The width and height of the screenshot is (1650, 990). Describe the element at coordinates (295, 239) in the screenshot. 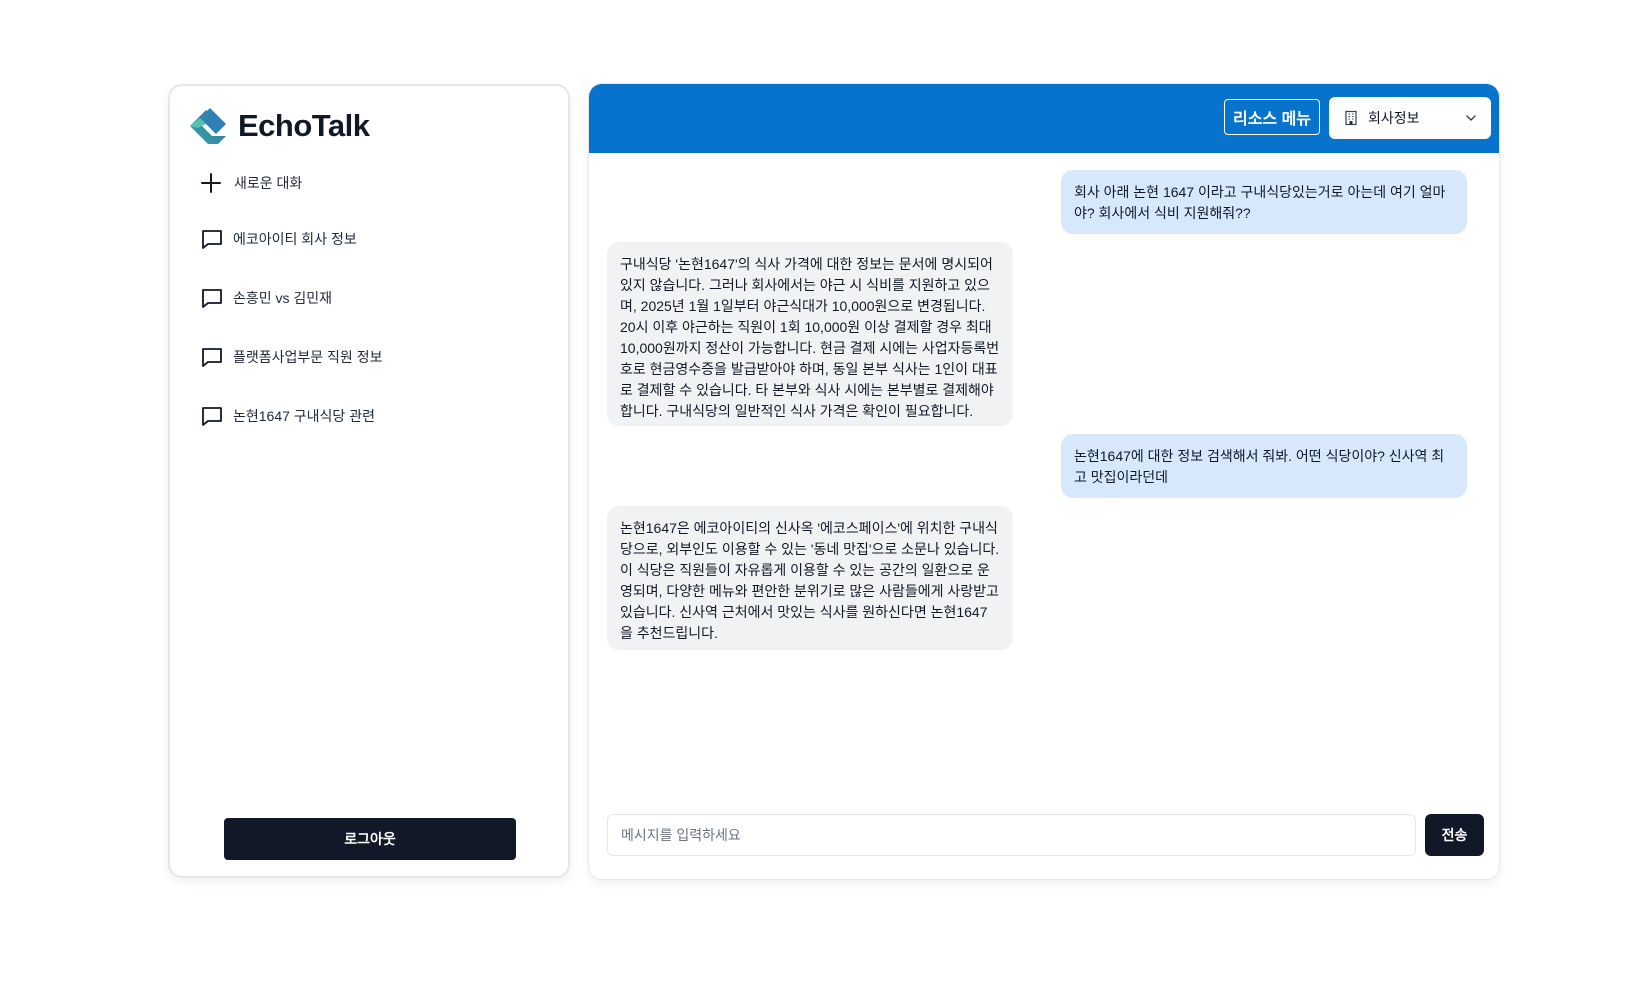

I see `conversation-label: 에코아이티 회사 정보` at that location.